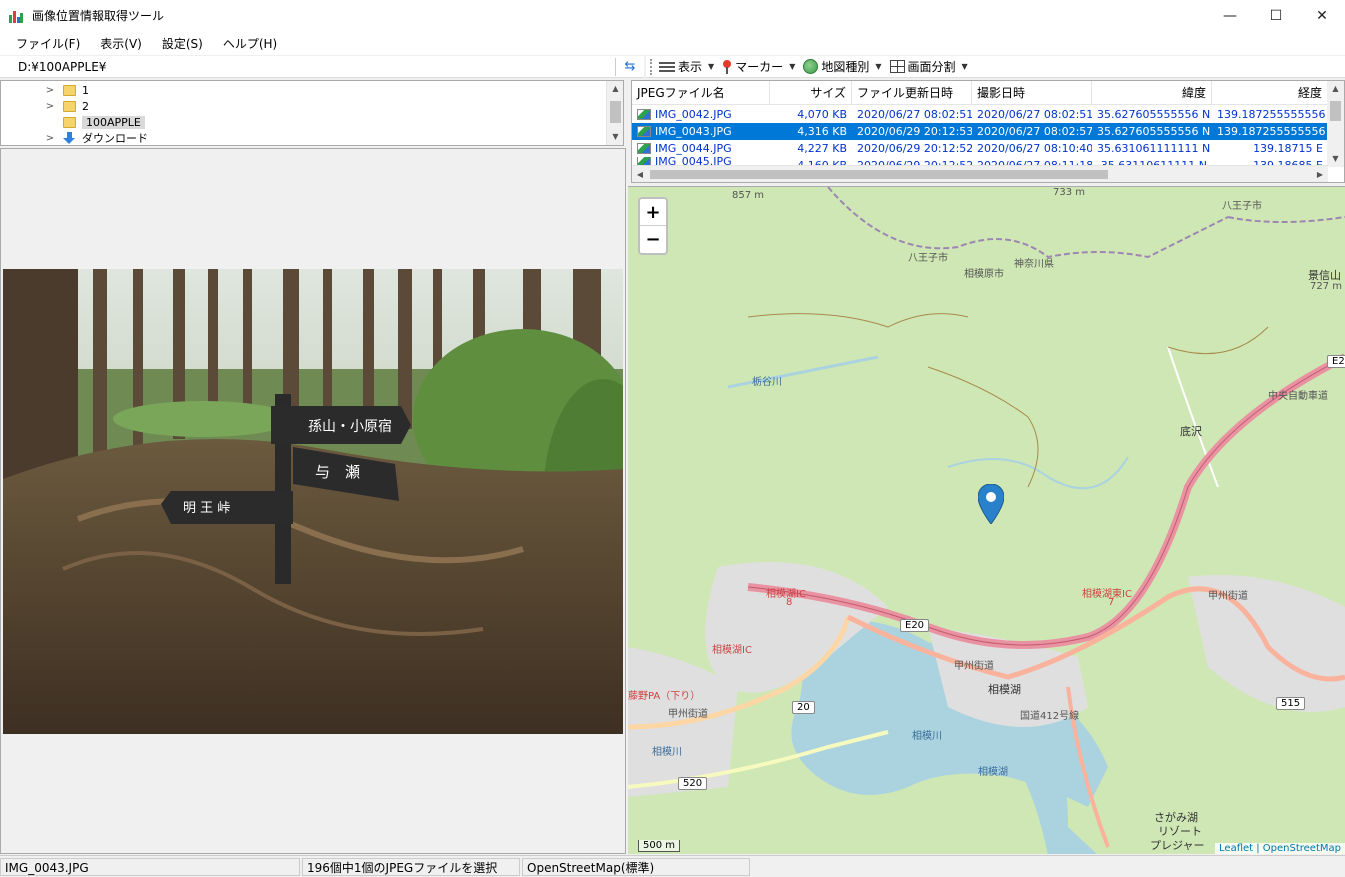  Describe the element at coordinates (653, 239) in the screenshot. I see `zoom-out-button: −` at that location.